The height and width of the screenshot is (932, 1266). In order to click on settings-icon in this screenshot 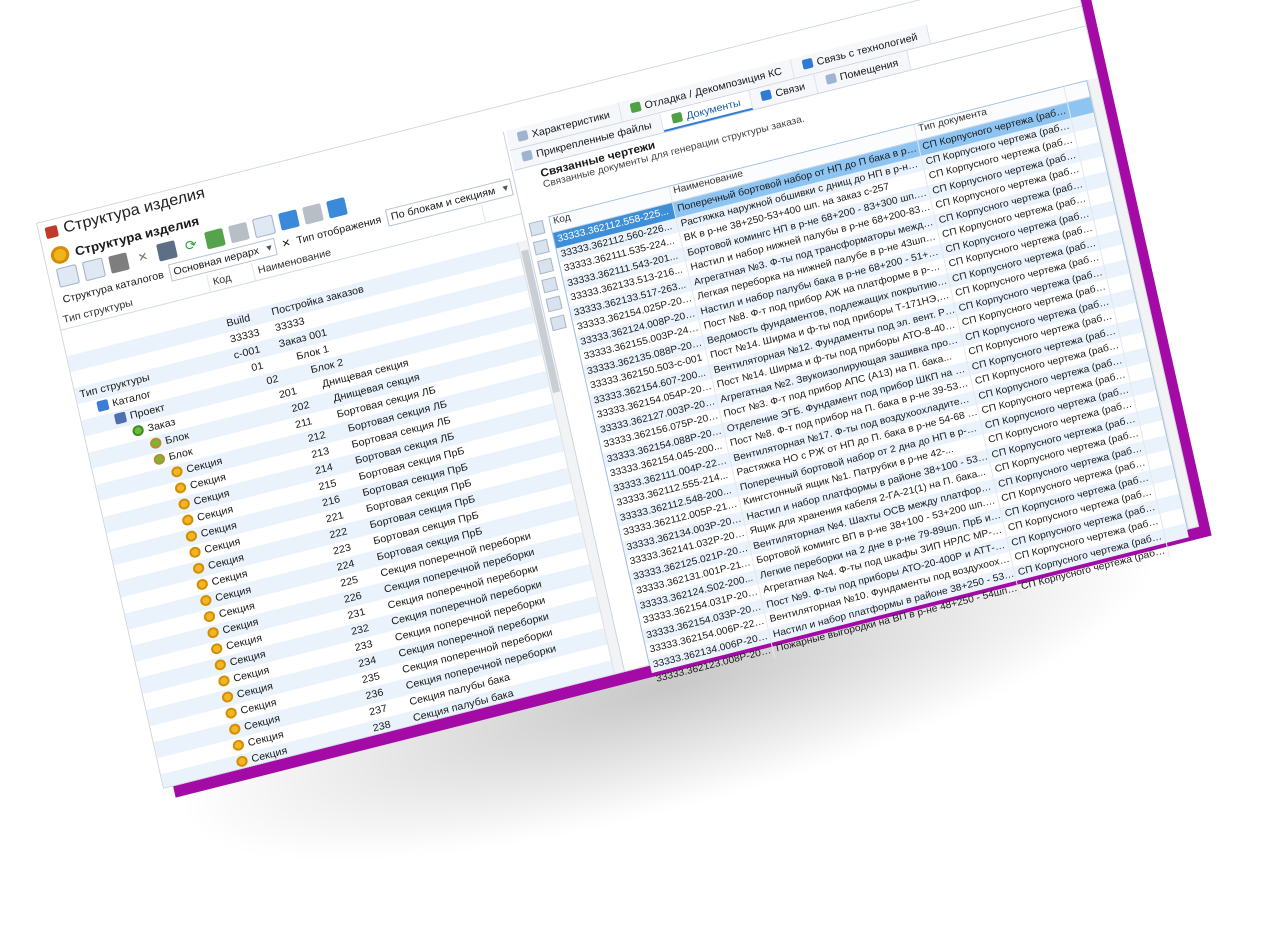, I will do `click(264, 226)`.